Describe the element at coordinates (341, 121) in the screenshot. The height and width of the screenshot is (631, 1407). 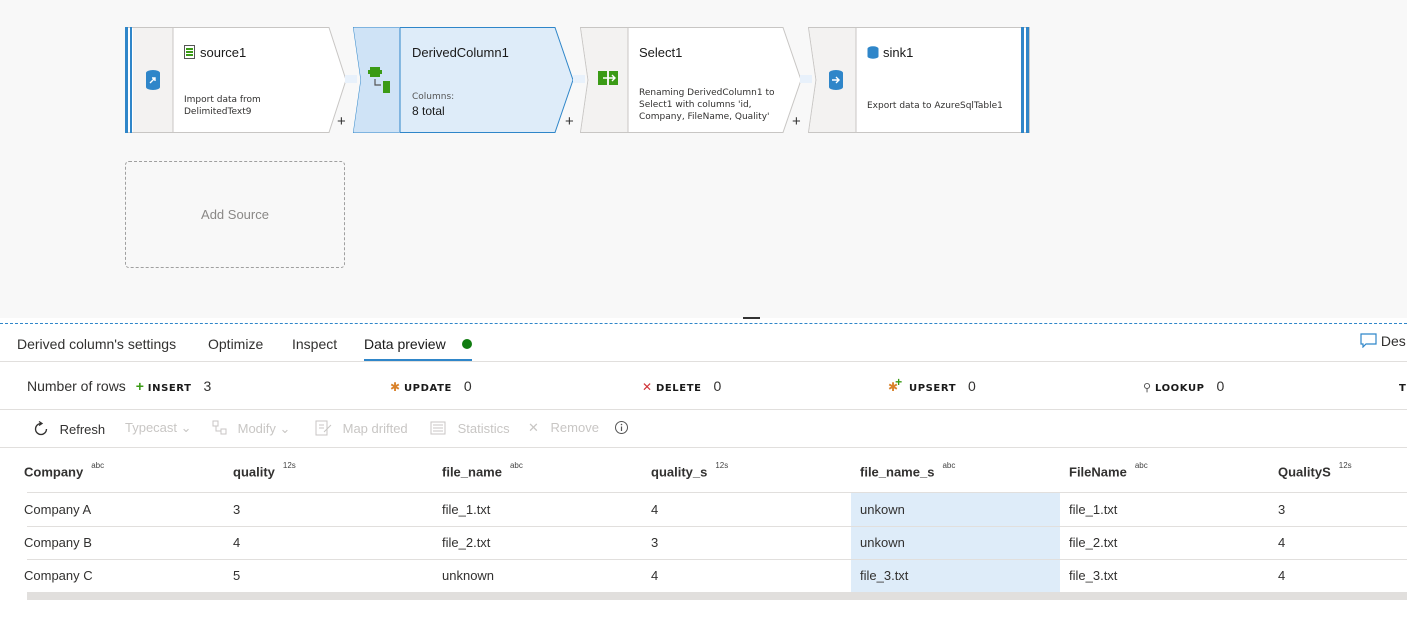
I see `add-transform-after-source1-button: +` at that location.